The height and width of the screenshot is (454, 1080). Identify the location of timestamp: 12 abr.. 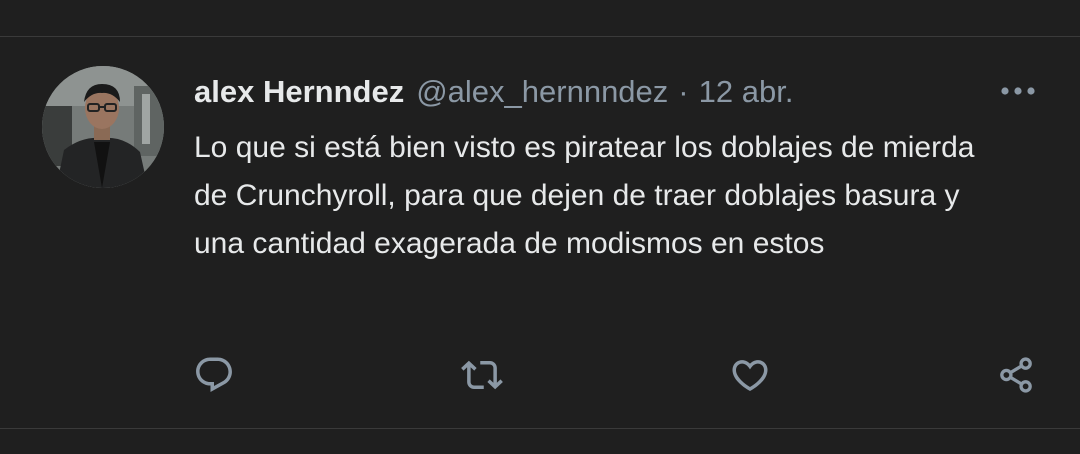
(746, 92).